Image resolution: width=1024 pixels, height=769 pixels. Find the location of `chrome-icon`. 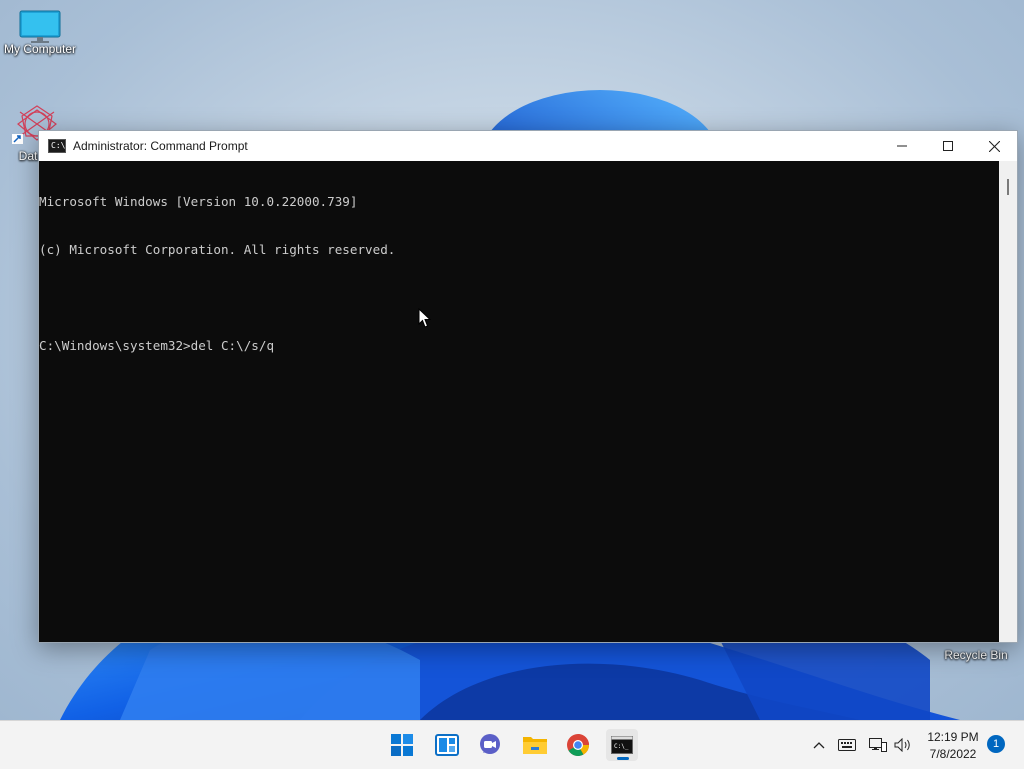

chrome-icon is located at coordinates (578, 745).